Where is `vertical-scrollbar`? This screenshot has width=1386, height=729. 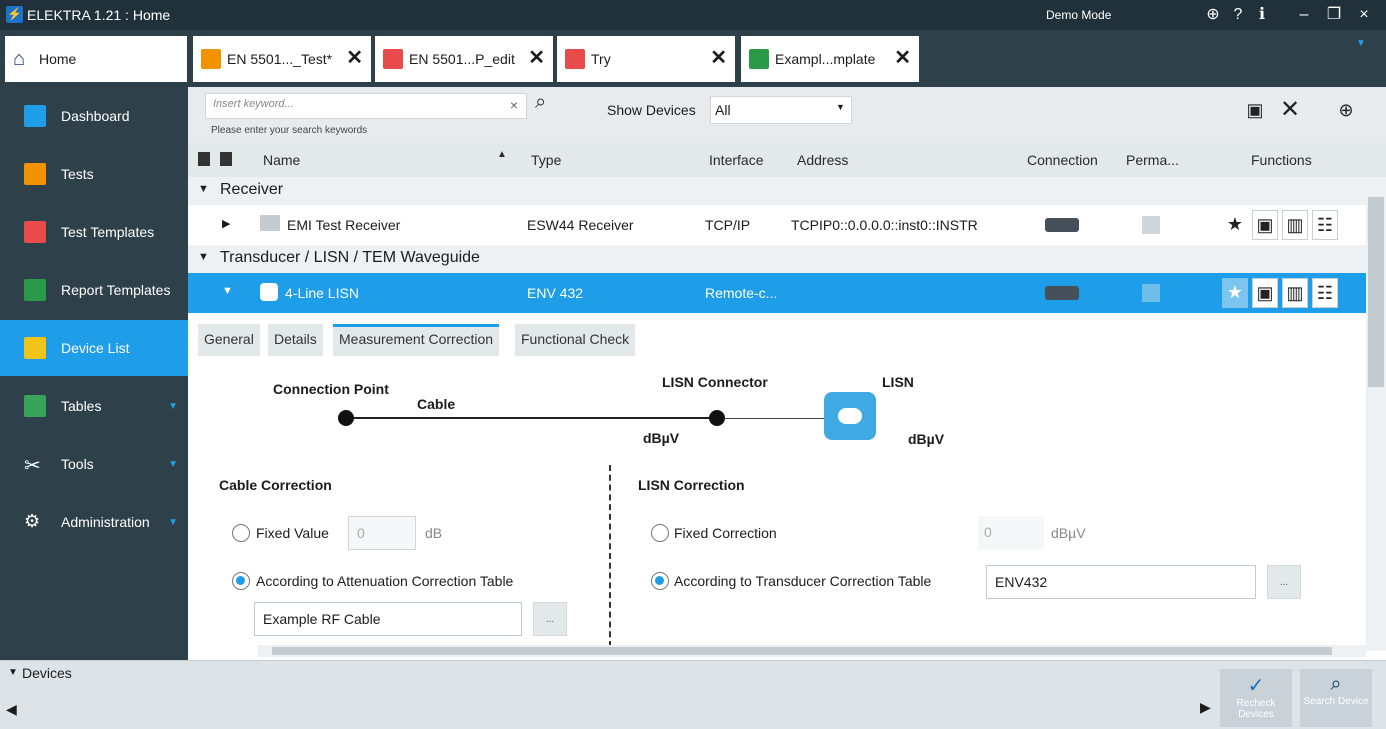
vertical-scrollbar is located at coordinates (1376, 414).